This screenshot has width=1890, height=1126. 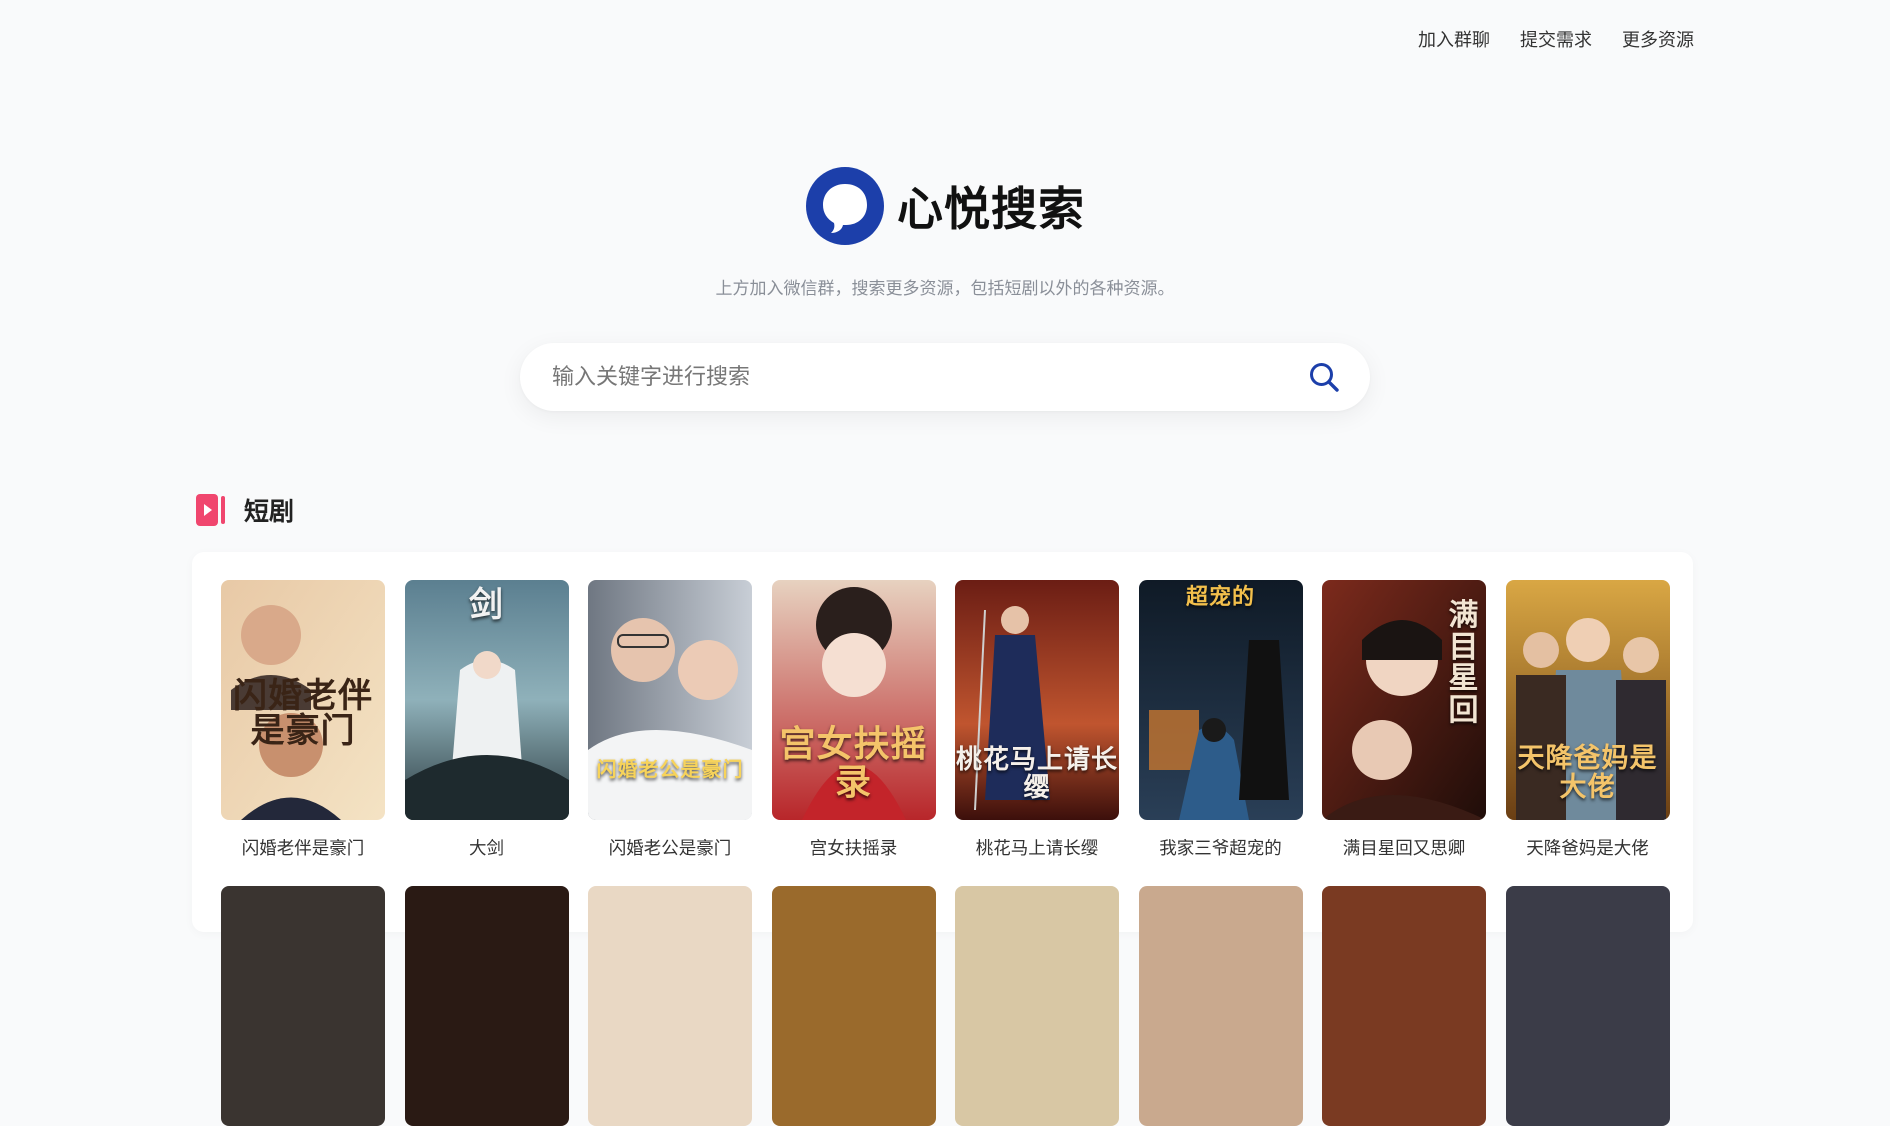 I want to click on section-title: 短剧, so click(x=269, y=511).